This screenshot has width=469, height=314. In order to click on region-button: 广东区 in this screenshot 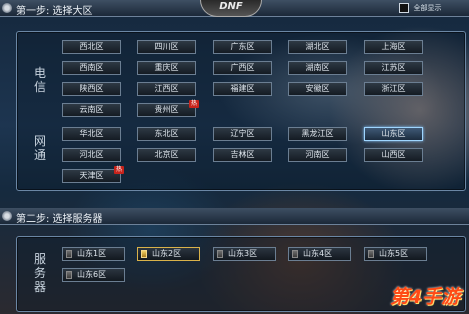, I will do `click(242, 47)`.